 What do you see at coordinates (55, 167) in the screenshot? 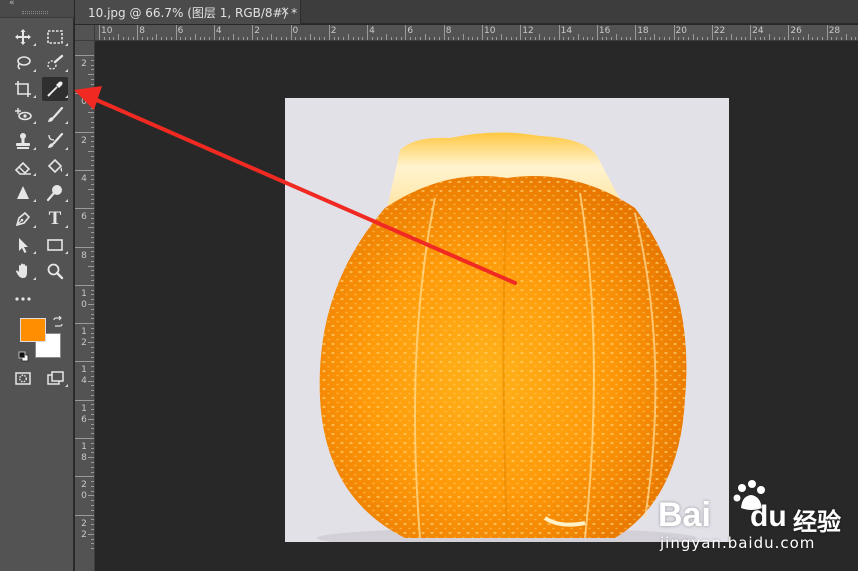
I see `paint-bucket-tool` at bounding box center [55, 167].